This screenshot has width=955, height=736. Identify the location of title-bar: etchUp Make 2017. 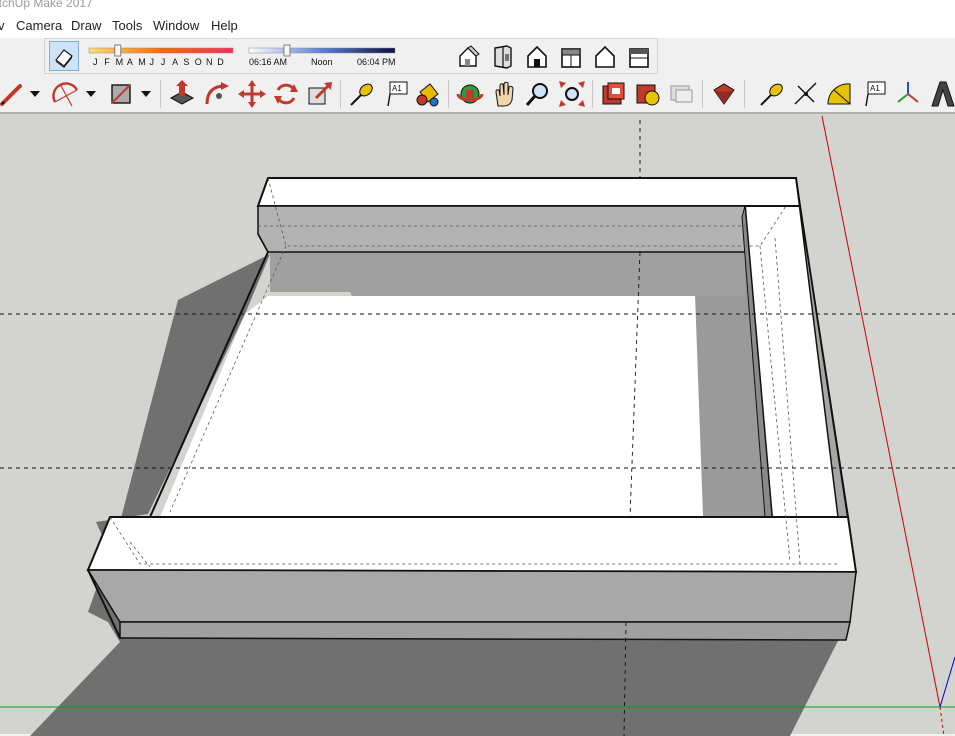
(477, 6).